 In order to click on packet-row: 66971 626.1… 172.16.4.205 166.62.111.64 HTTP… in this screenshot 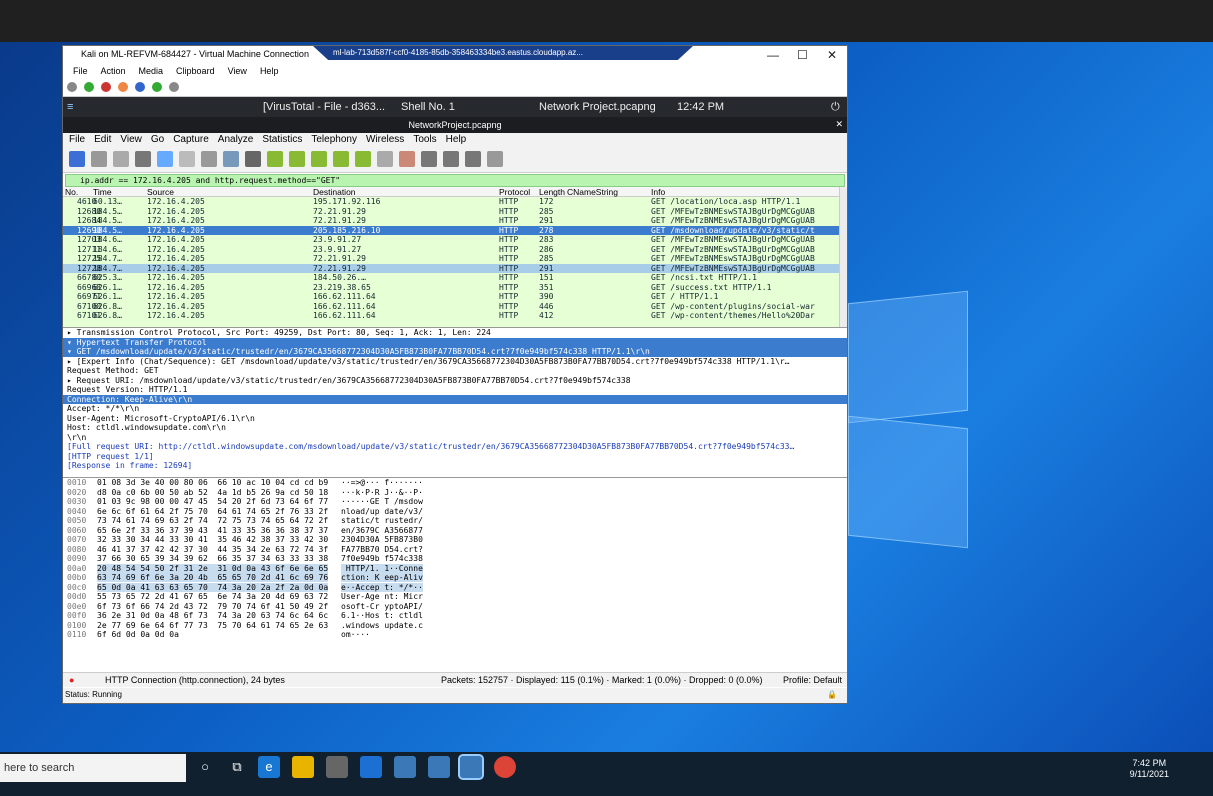, I will do `click(455, 297)`.